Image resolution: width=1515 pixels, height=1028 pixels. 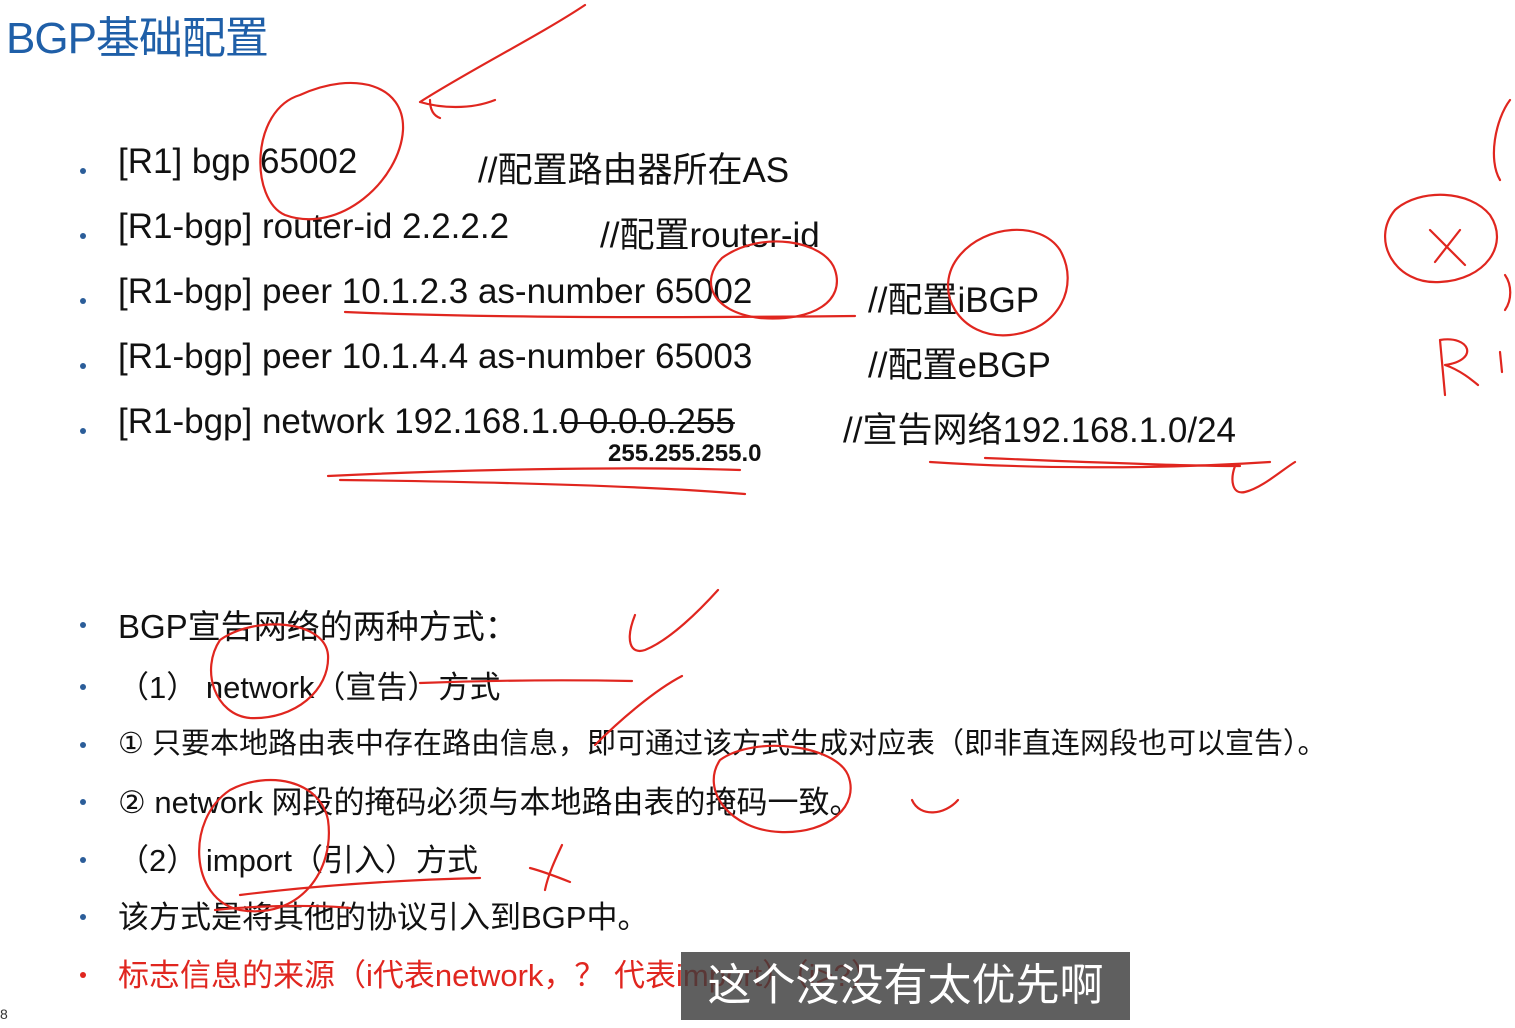 What do you see at coordinates (435, 291) in the screenshot?
I see `config-command: [R1-bgp] peer 10.1.2.3 as-number 65002` at bounding box center [435, 291].